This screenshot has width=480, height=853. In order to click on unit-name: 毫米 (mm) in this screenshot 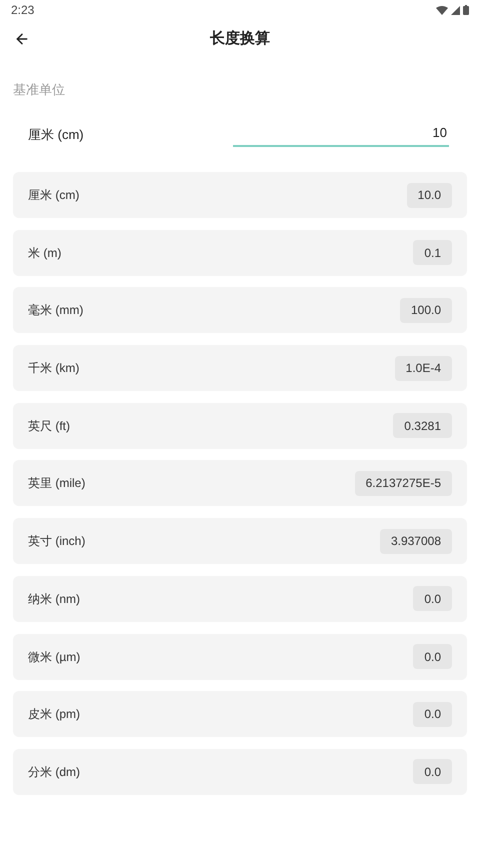, I will do `click(56, 311)`.